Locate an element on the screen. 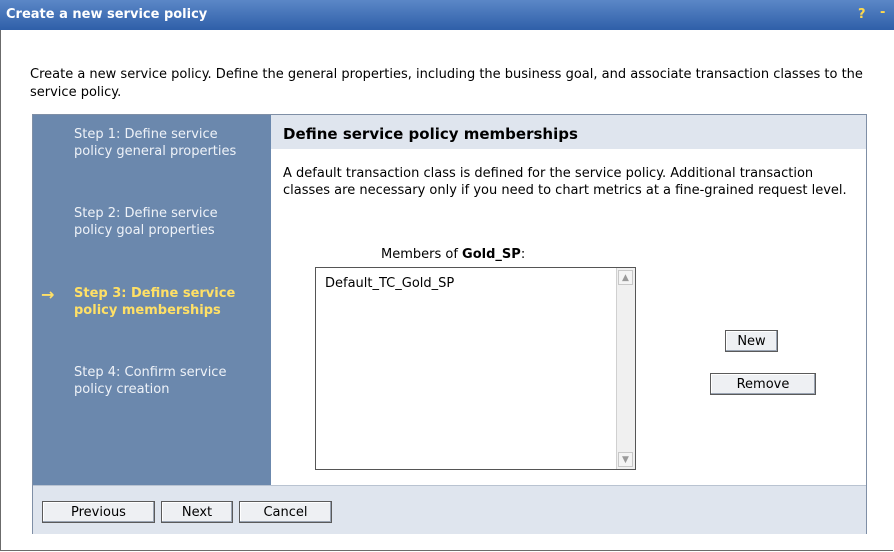 The width and height of the screenshot is (894, 552). cancel-button: Cancel is located at coordinates (285, 512).